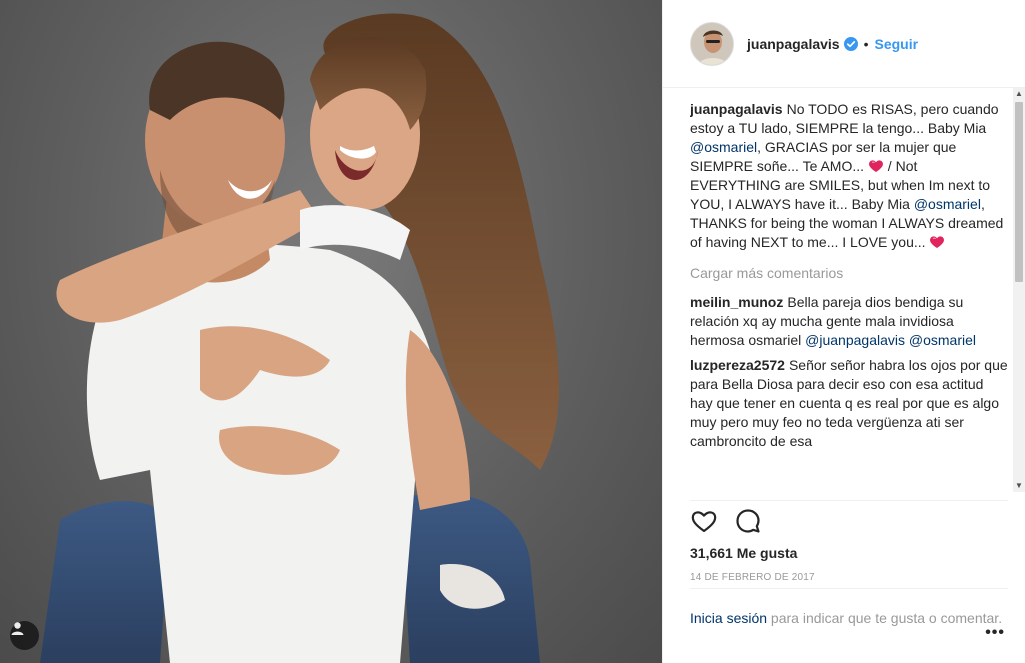  What do you see at coordinates (728, 618) in the screenshot?
I see `login-link: Inicia sesión` at bounding box center [728, 618].